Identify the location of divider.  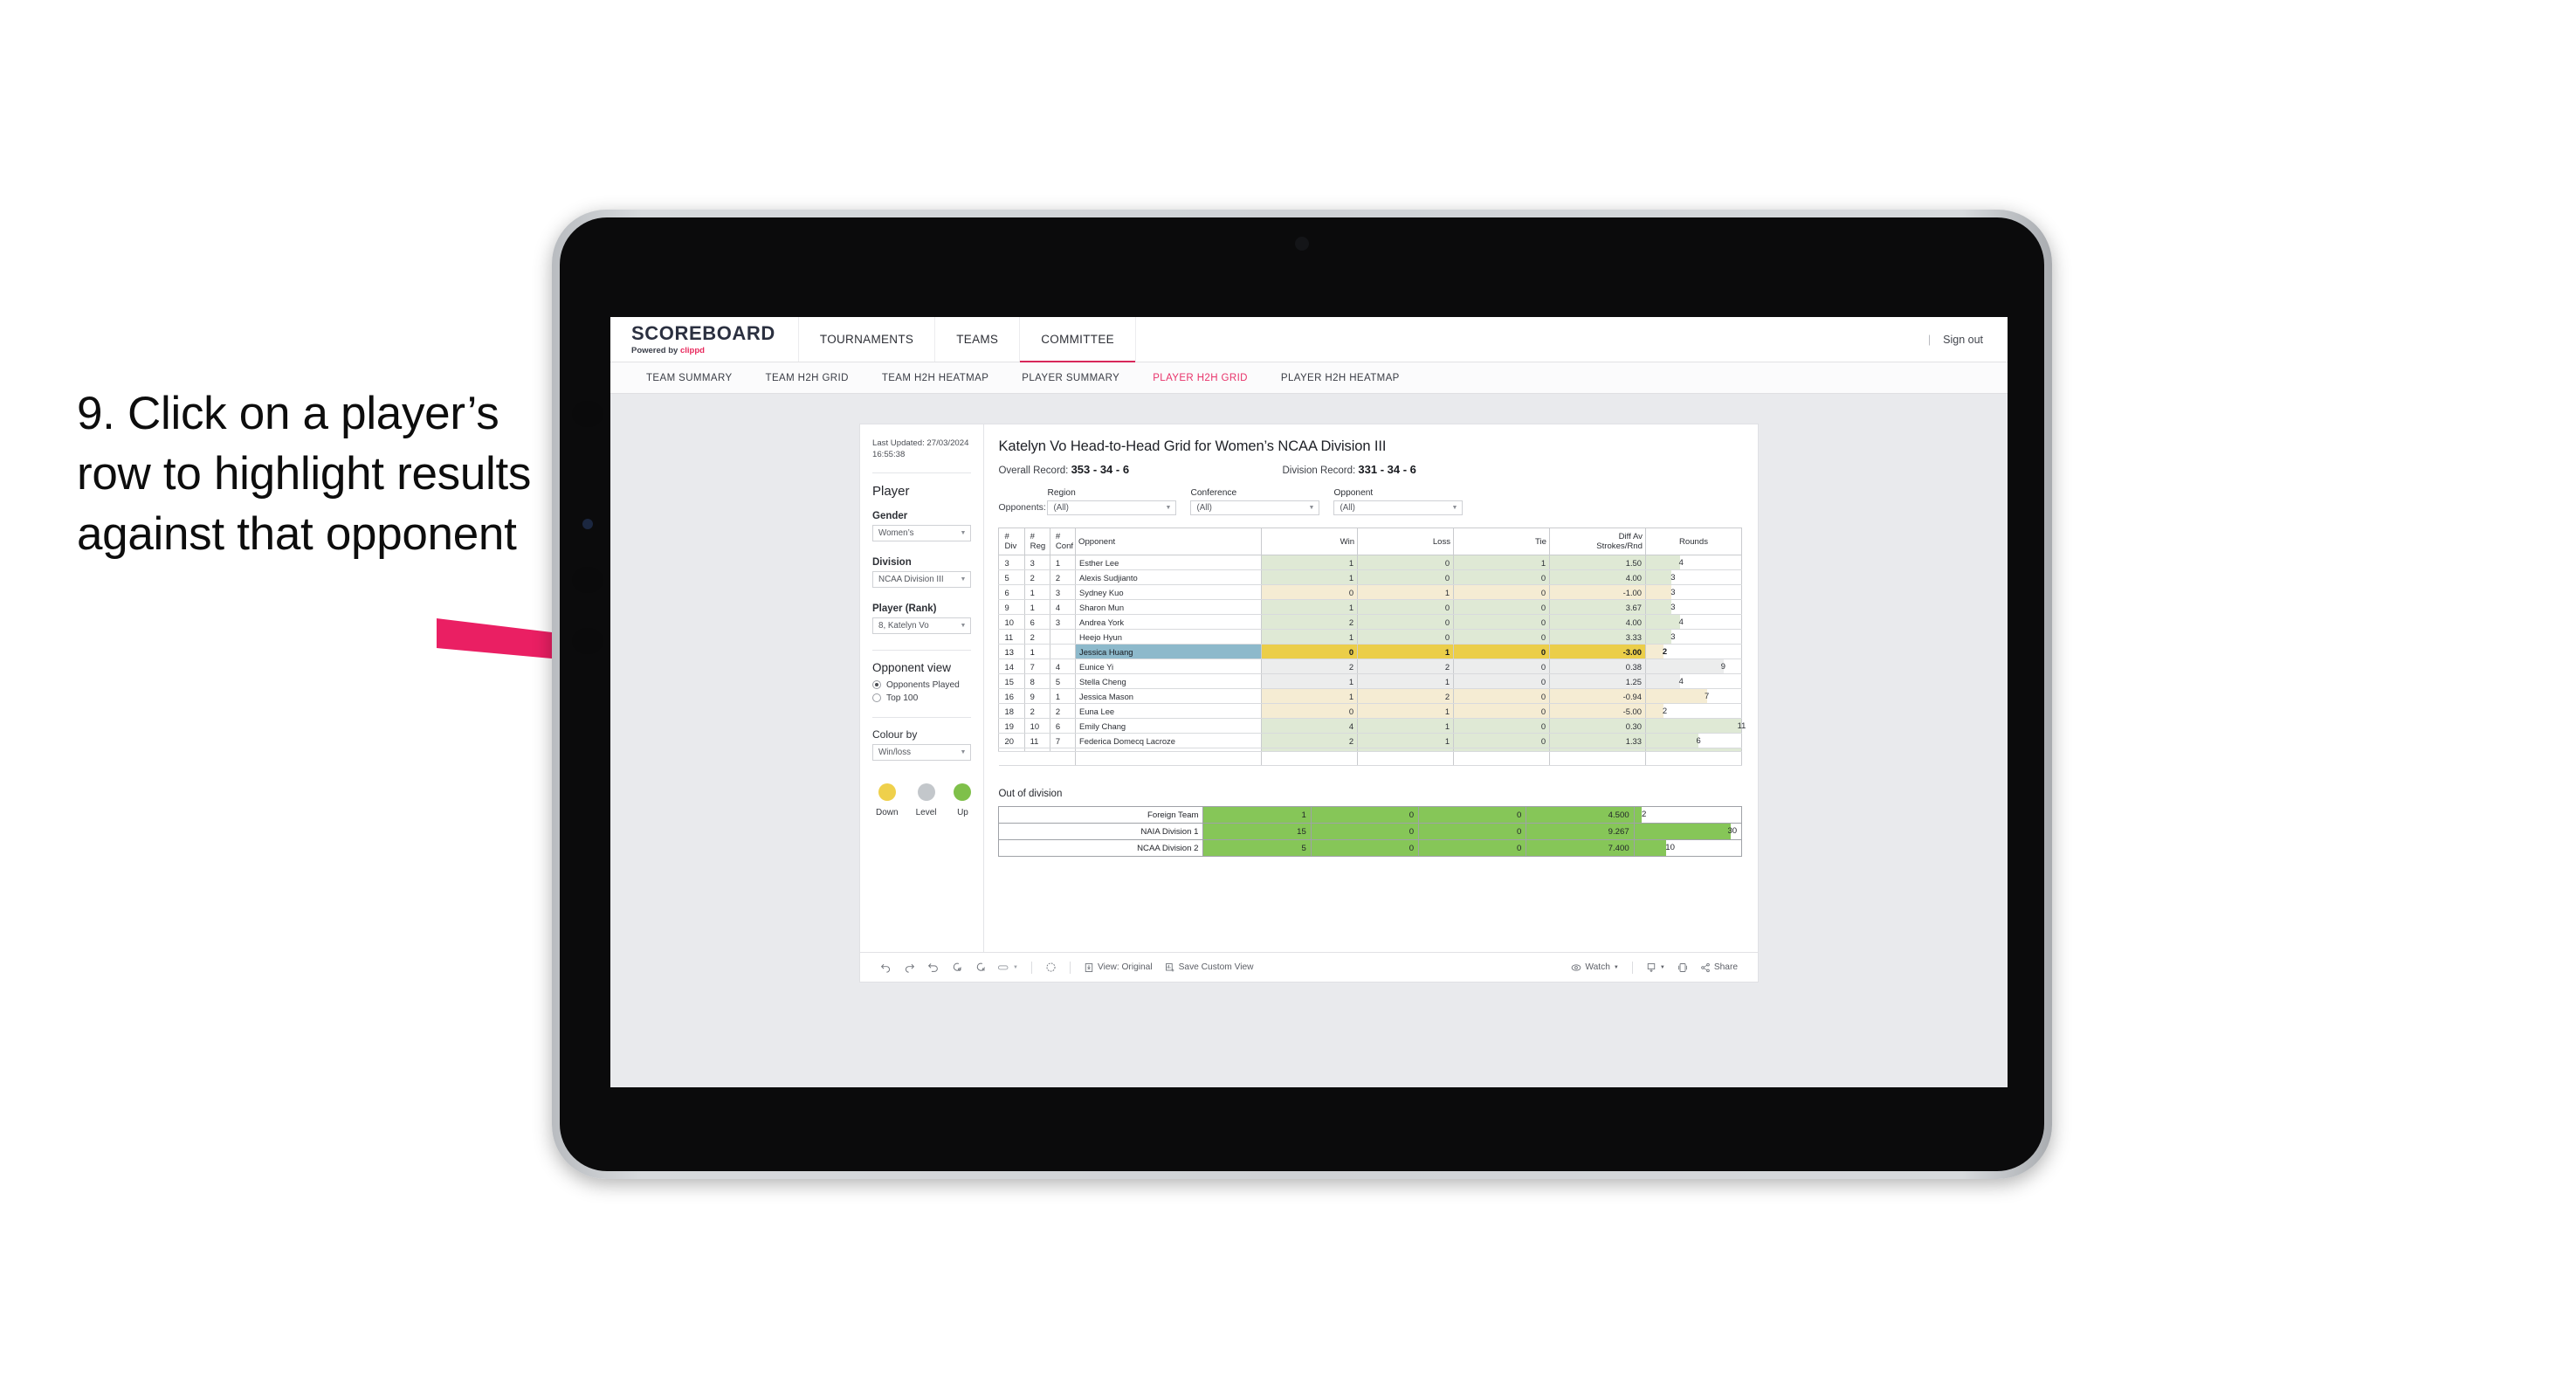
(922, 650).